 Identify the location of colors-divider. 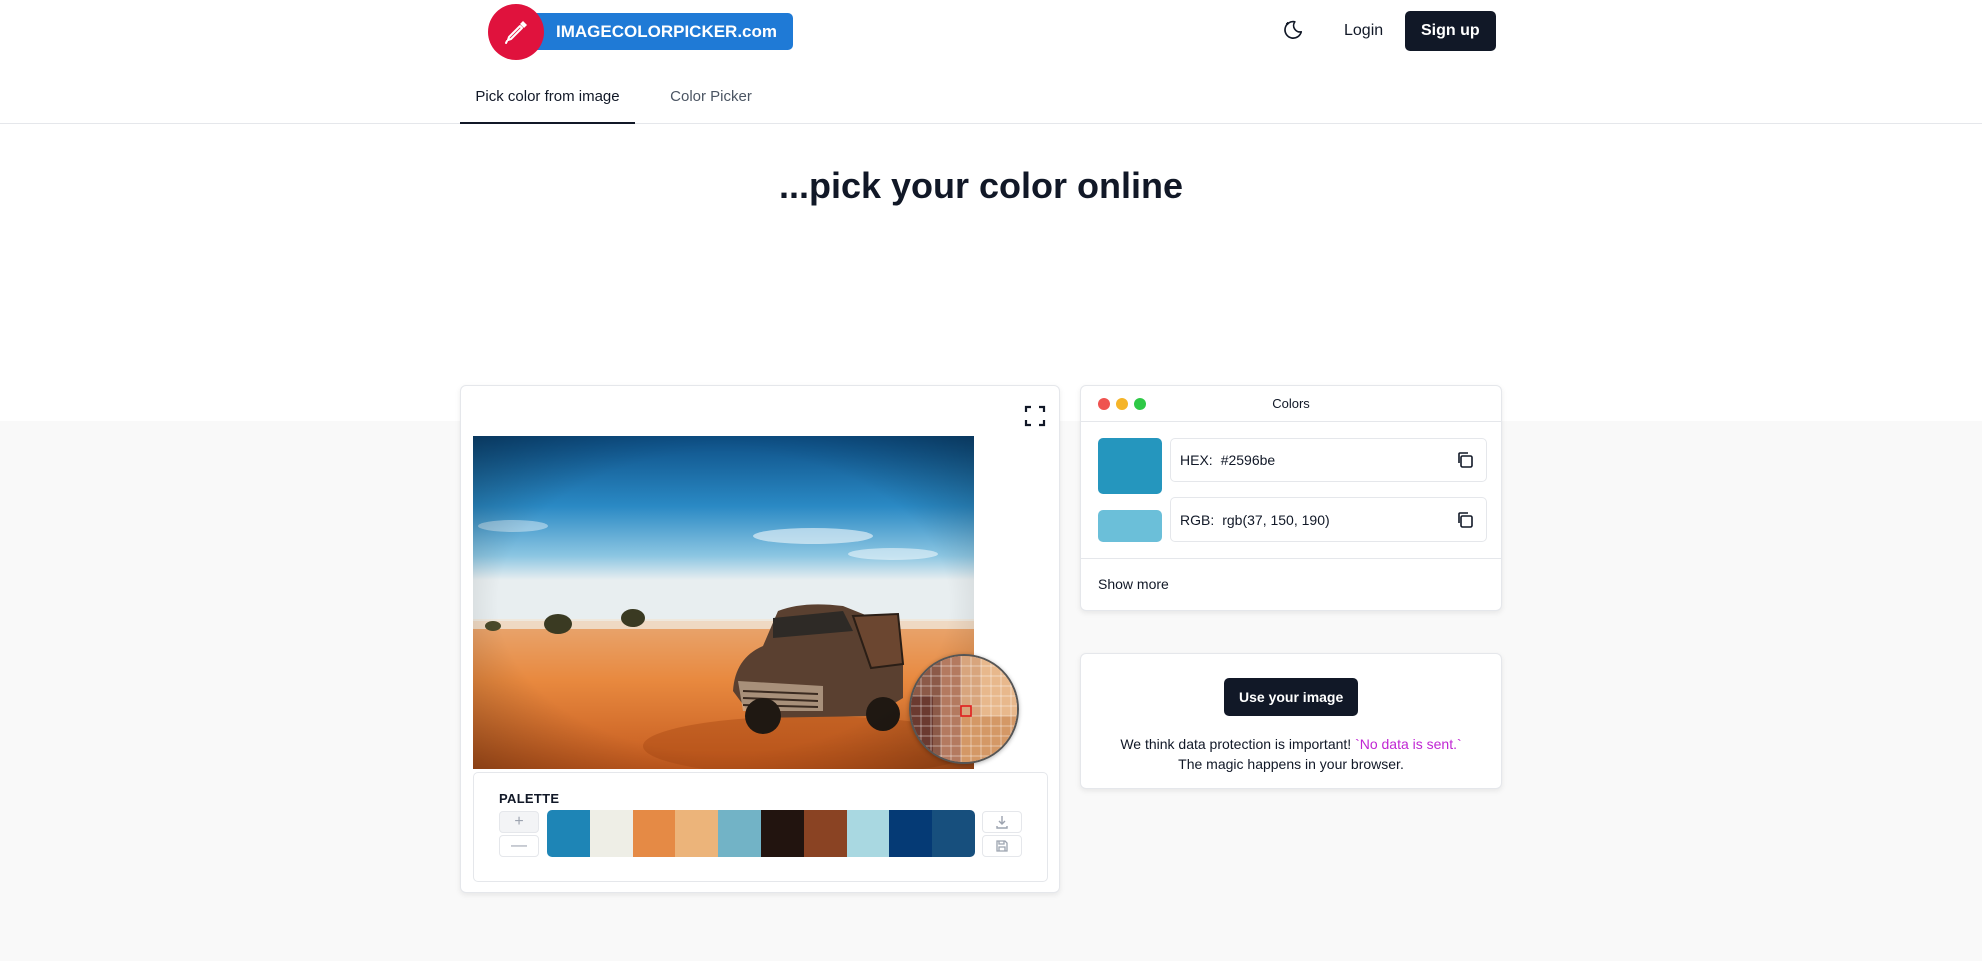
(1291, 558).